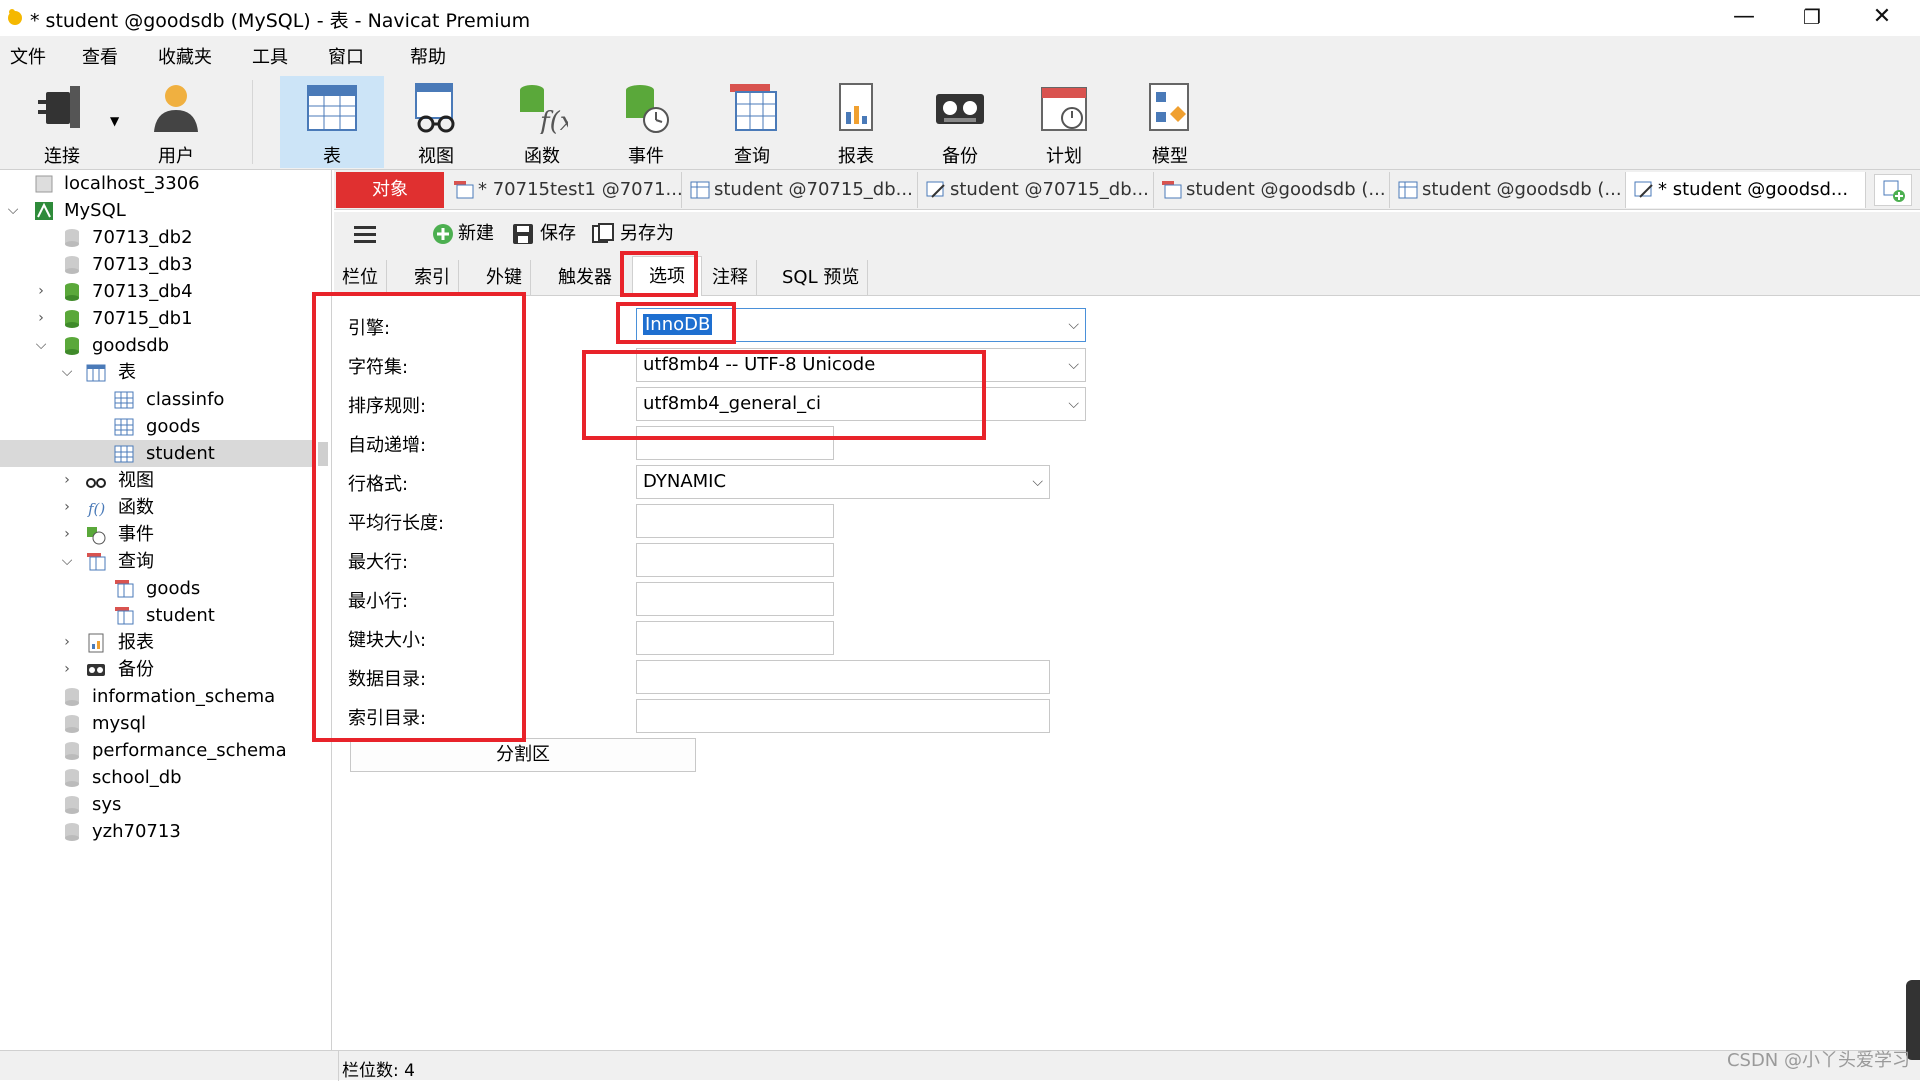 The height and width of the screenshot is (1081, 1920). I want to click on toolbar-label: 用户, so click(176, 156).